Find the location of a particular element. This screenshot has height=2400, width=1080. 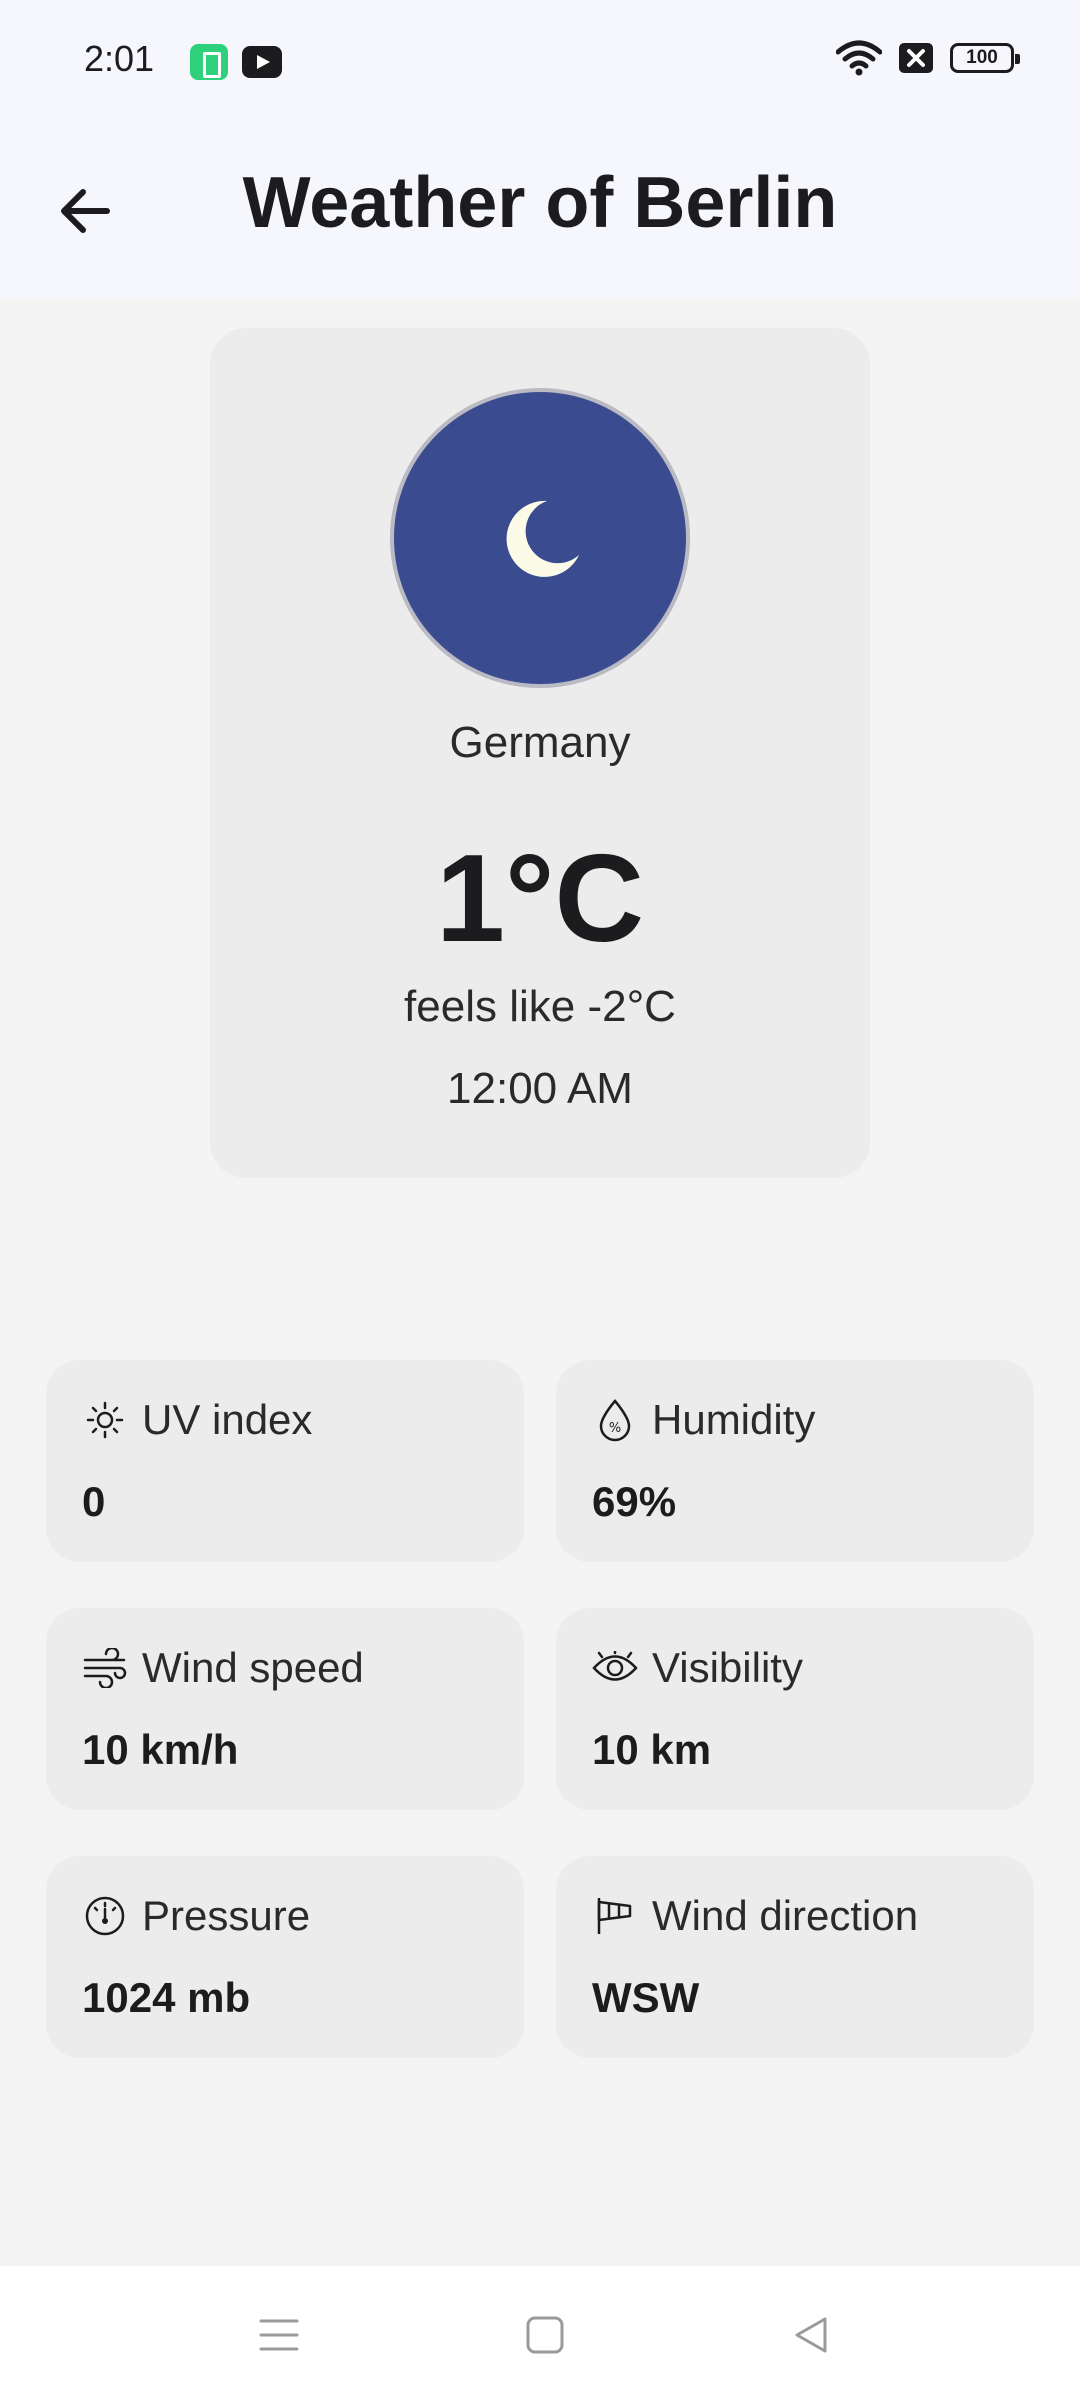

wind-direction-value: WSW is located at coordinates (646, 1997).